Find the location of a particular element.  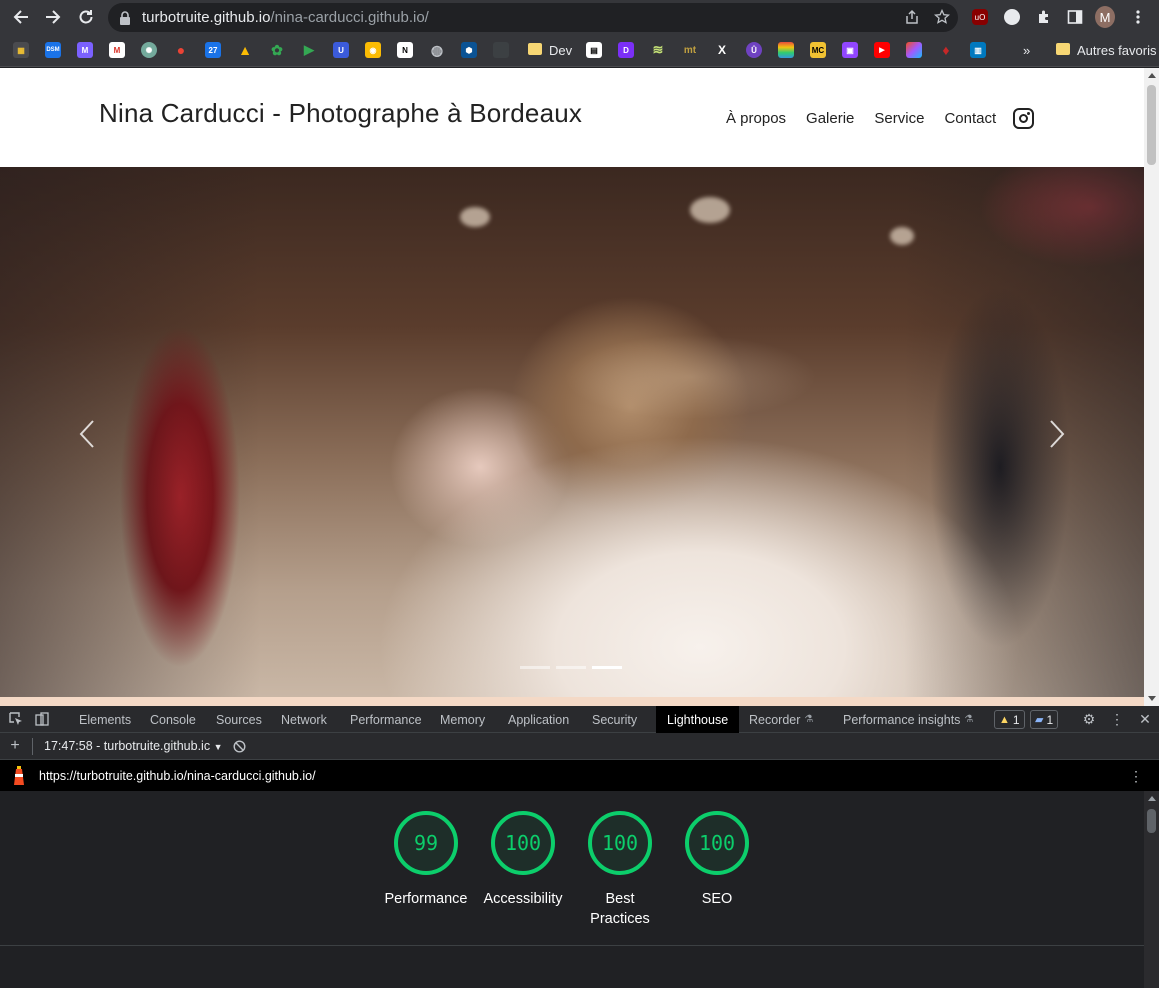

figma-bookmark-icon is located at coordinates (914, 50).